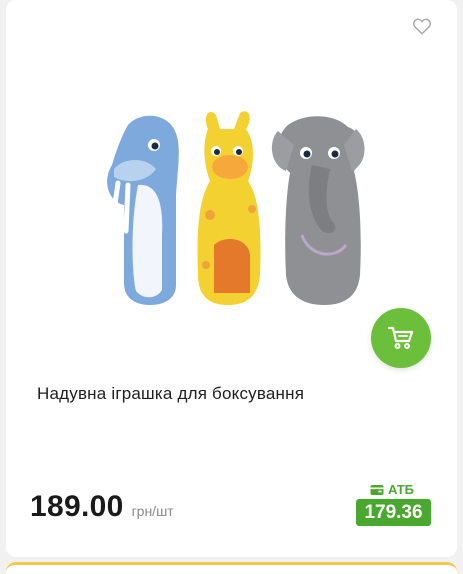 The height and width of the screenshot is (574, 463). Describe the element at coordinates (401, 489) in the screenshot. I see `atb-label-text: АТБ` at that location.